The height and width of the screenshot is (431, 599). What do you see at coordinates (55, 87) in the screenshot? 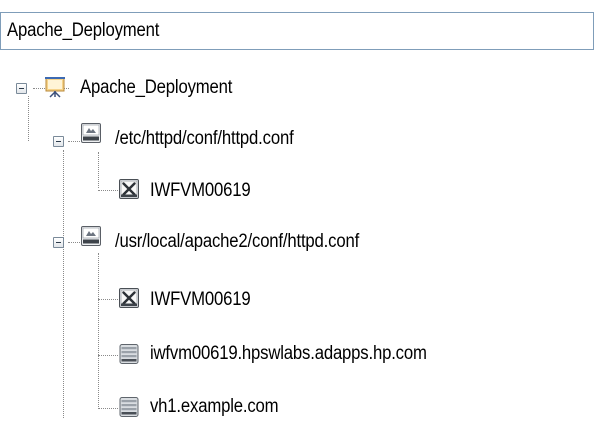
I see `deployment-presentation-icon` at bounding box center [55, 87].